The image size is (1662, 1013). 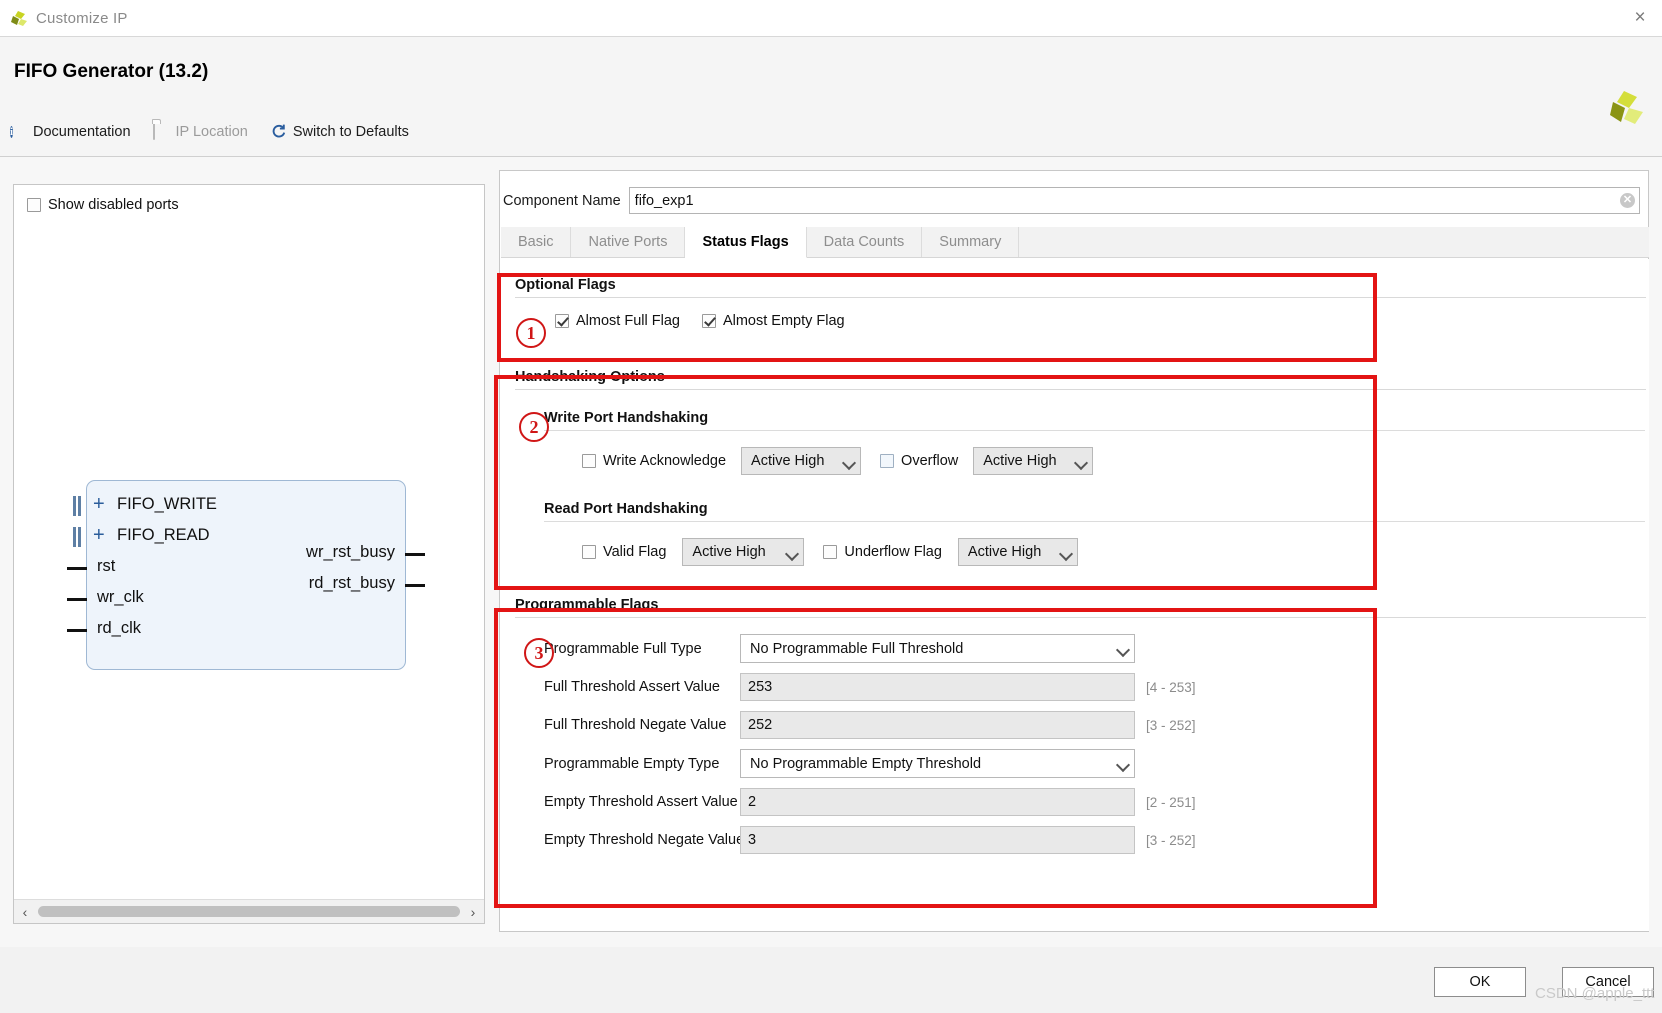 I want to click on fifo-write-bus-ticks-icon, so click(x=78, y=506).